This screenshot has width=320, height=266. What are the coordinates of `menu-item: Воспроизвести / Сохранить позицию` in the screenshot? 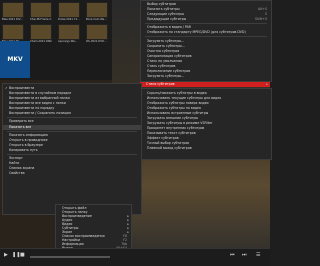 It's located at (72, 113).